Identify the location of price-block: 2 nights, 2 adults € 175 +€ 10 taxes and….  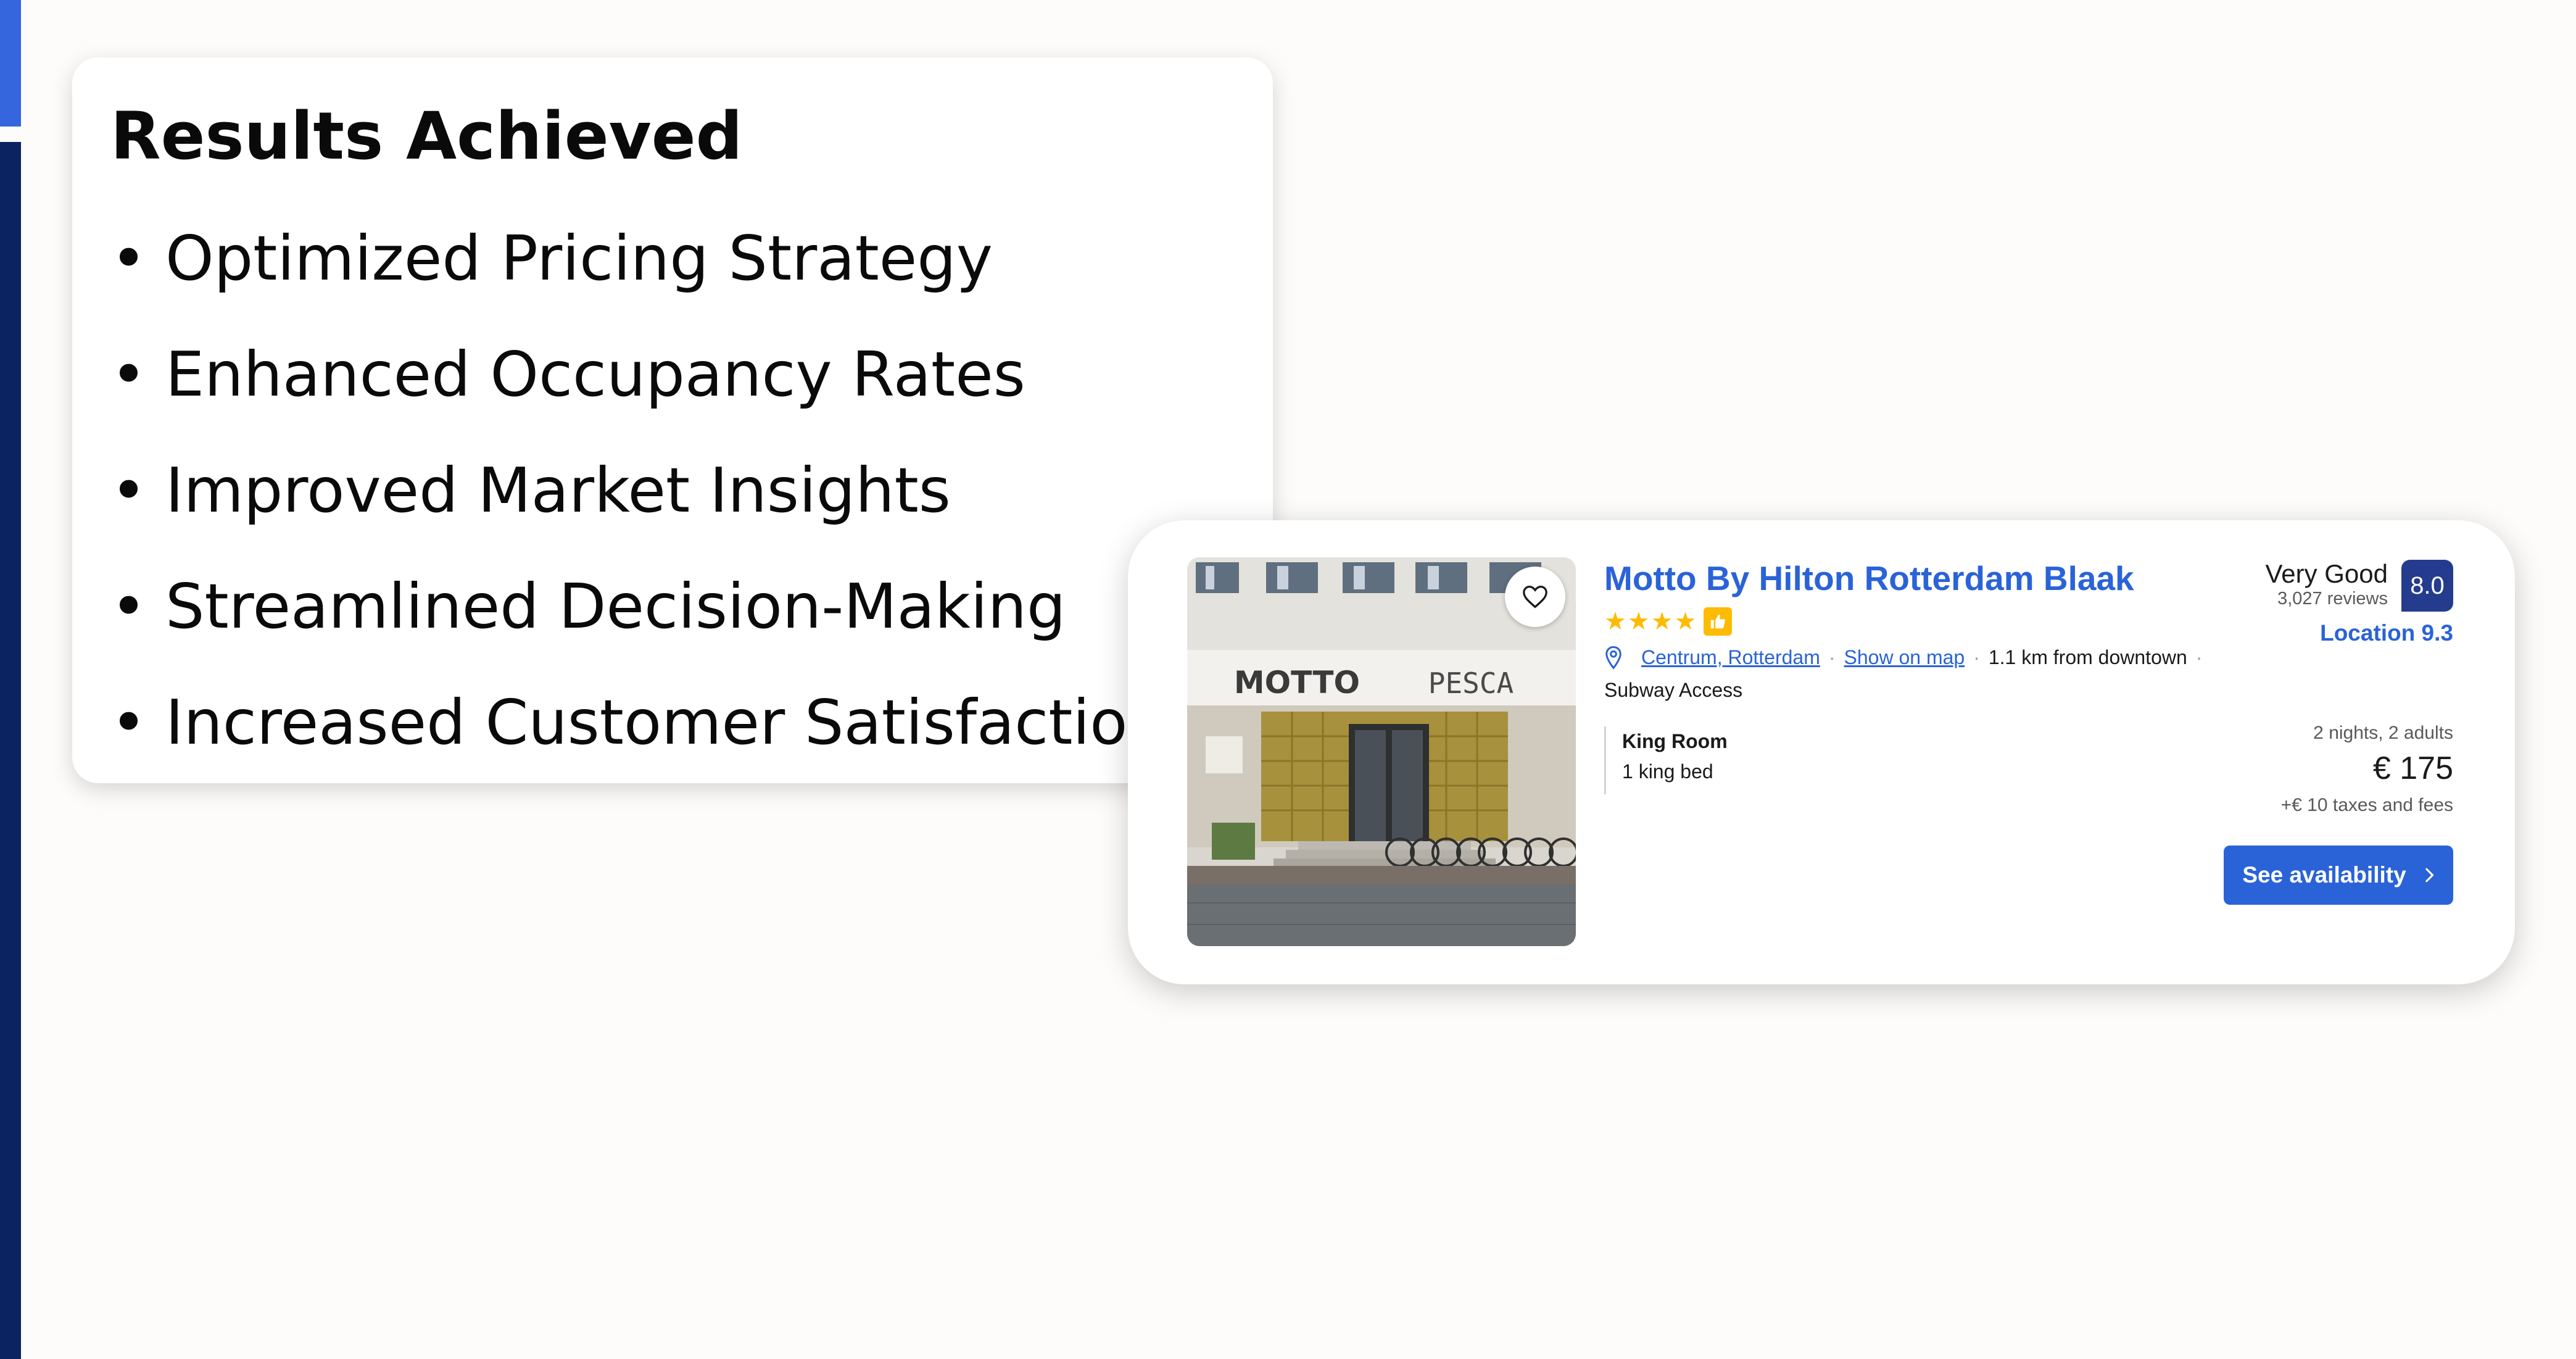
(2367, 769).